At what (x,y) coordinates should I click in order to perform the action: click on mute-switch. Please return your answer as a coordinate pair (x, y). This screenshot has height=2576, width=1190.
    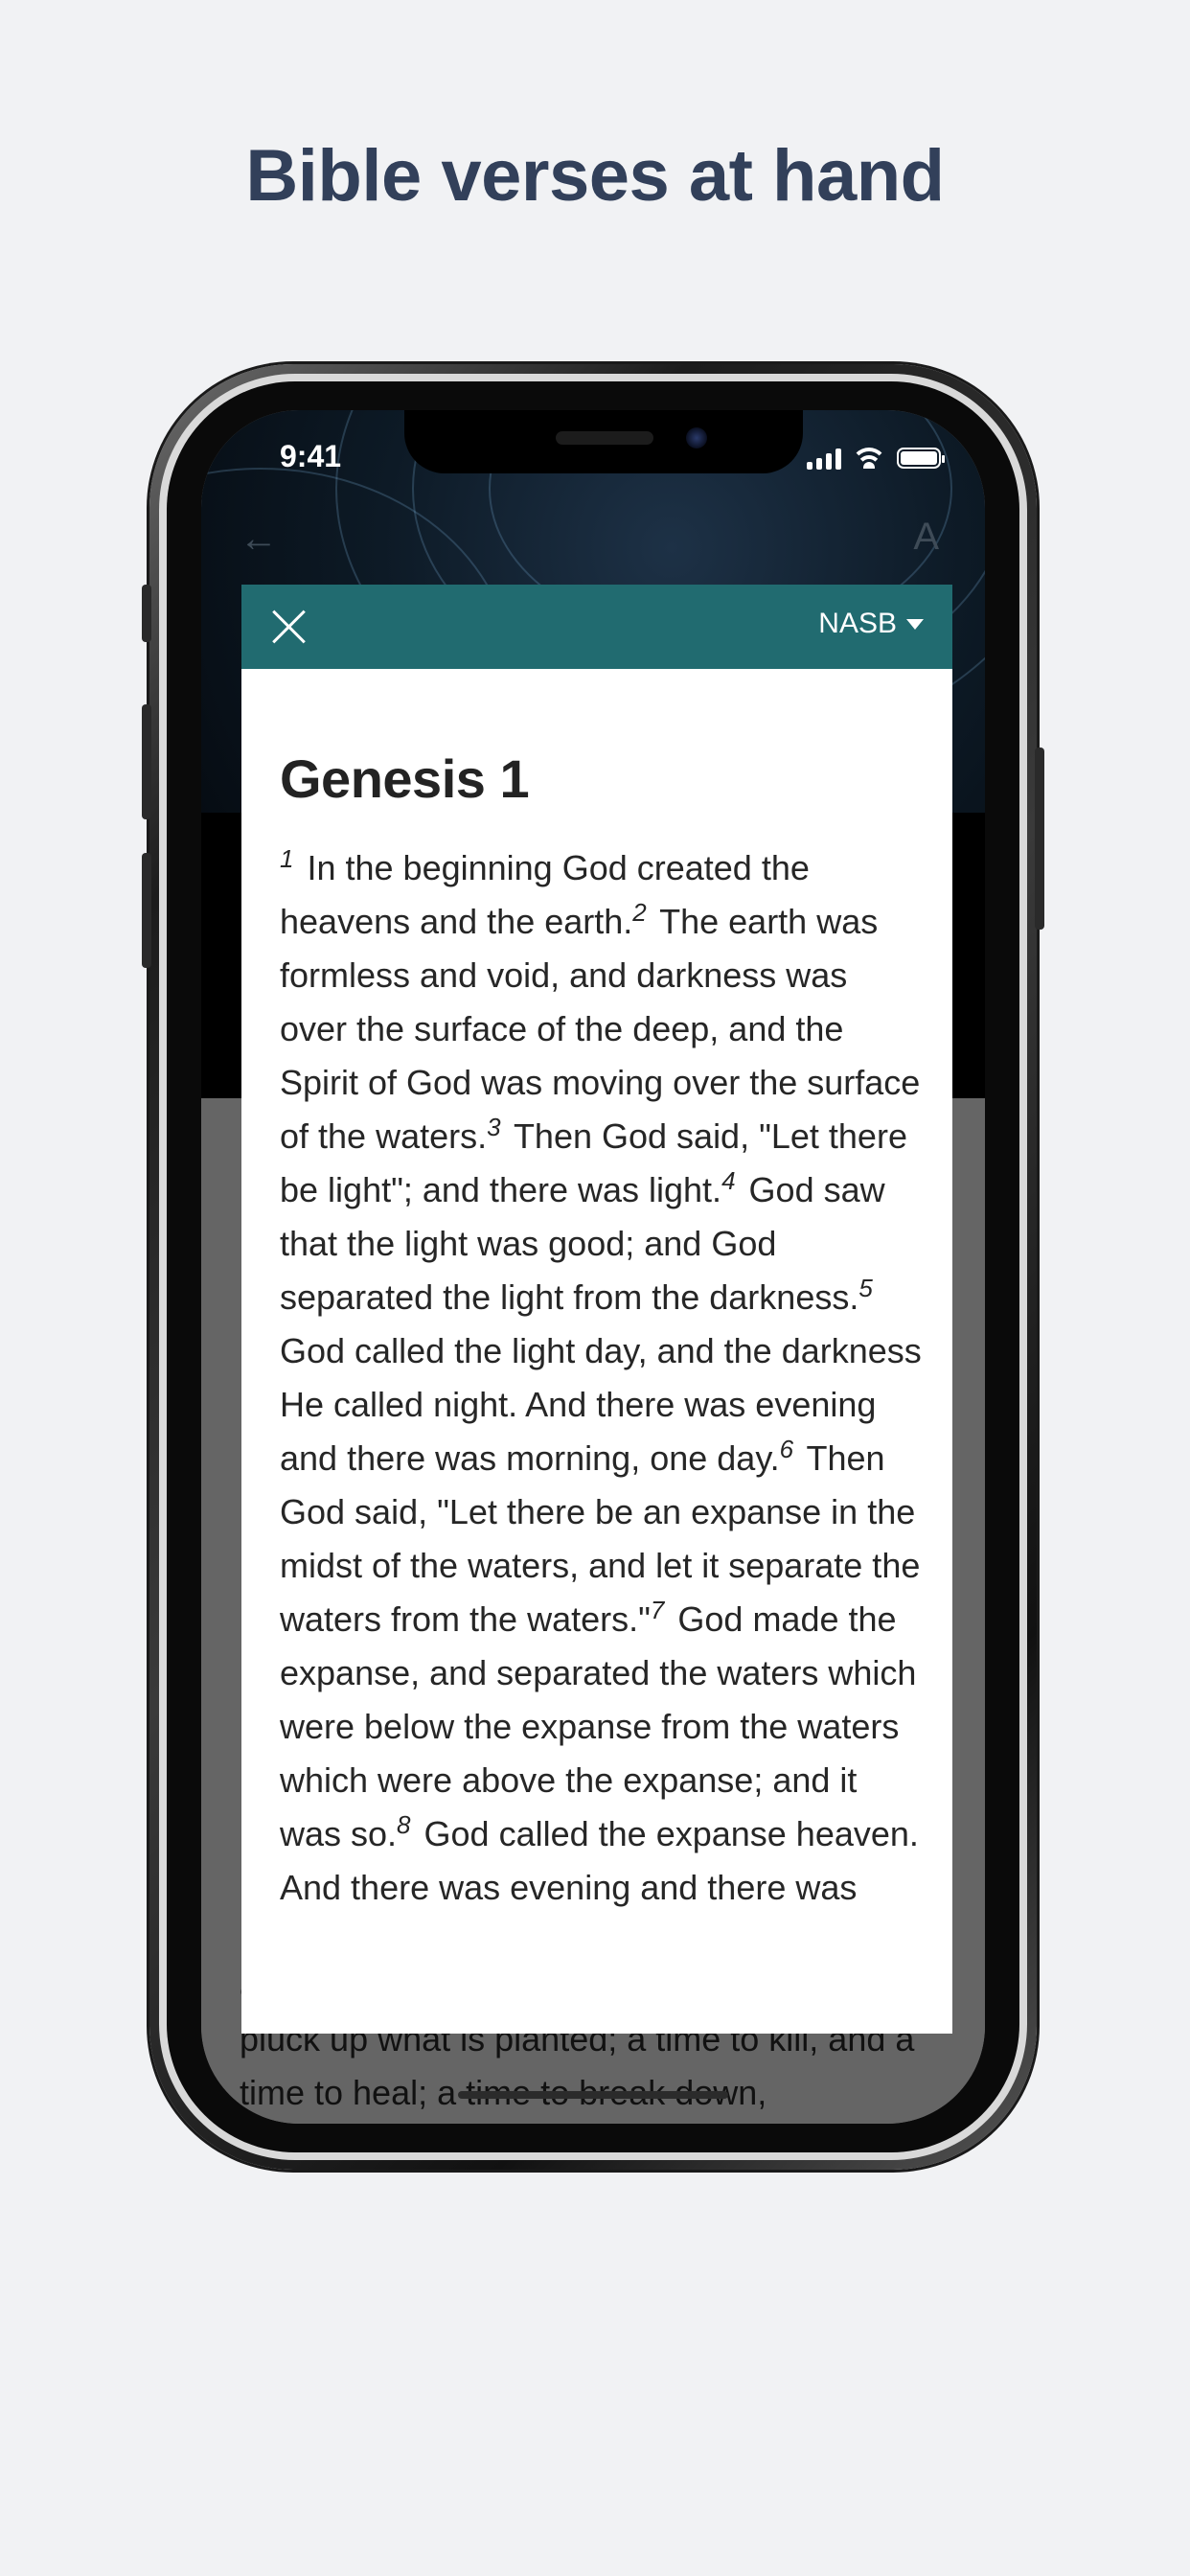
    Looking at the image, I should click on (147, 613).